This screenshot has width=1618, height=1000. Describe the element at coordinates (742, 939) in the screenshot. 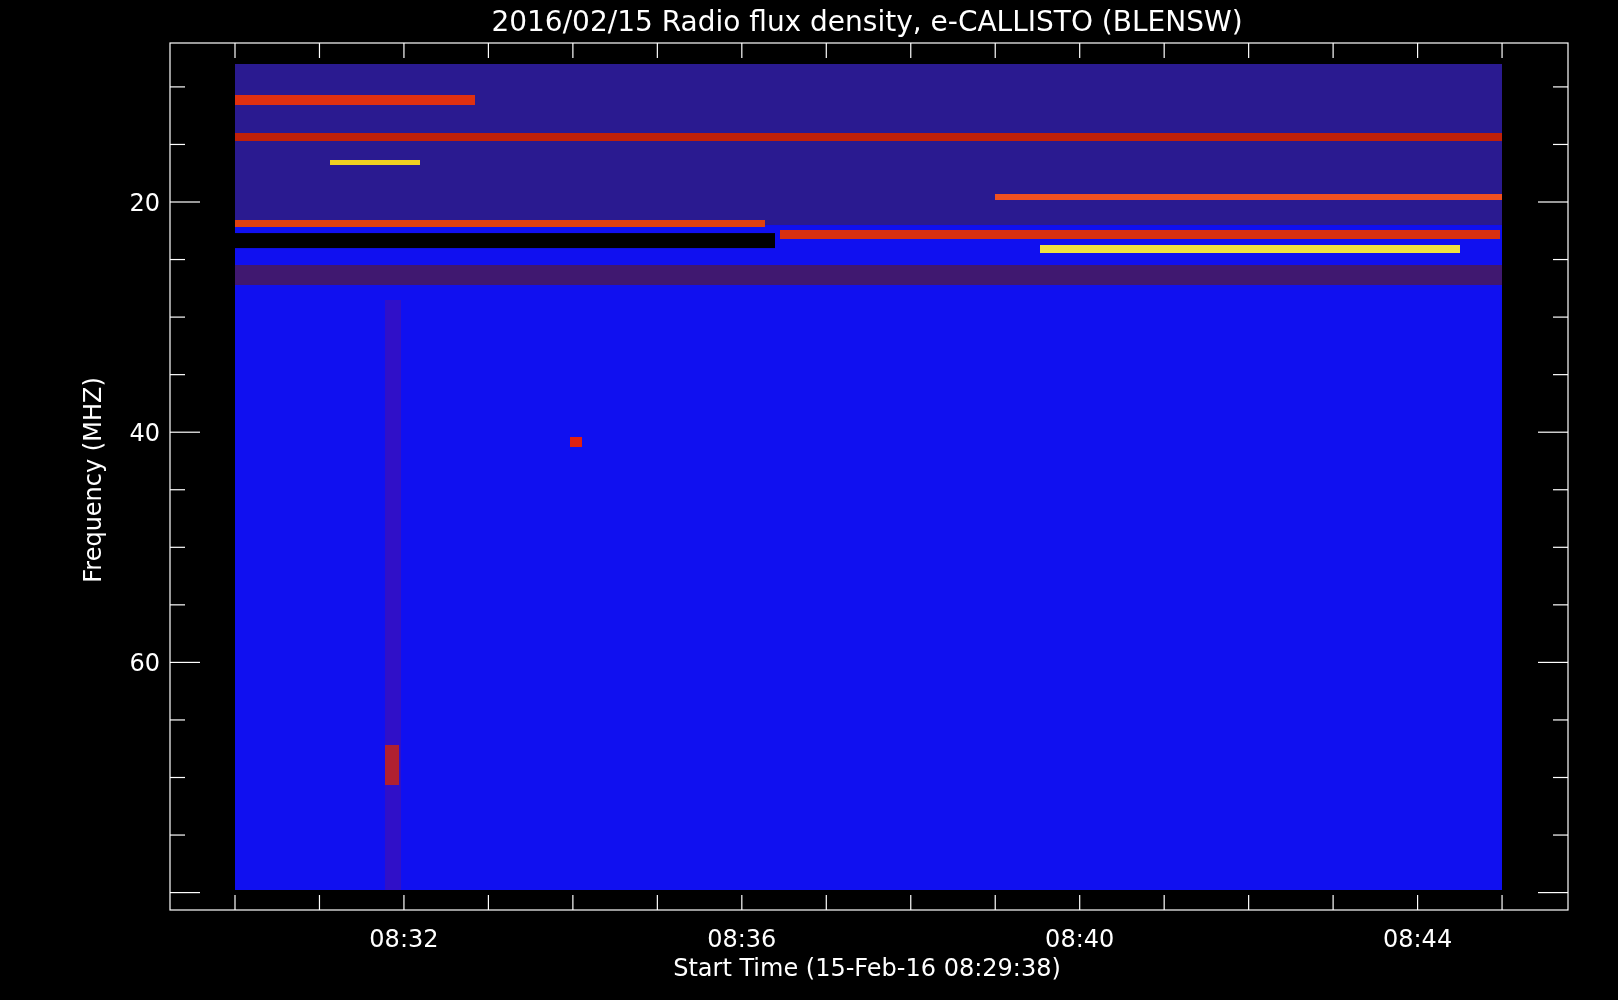

I see `tick-label: 08:36` at that location.